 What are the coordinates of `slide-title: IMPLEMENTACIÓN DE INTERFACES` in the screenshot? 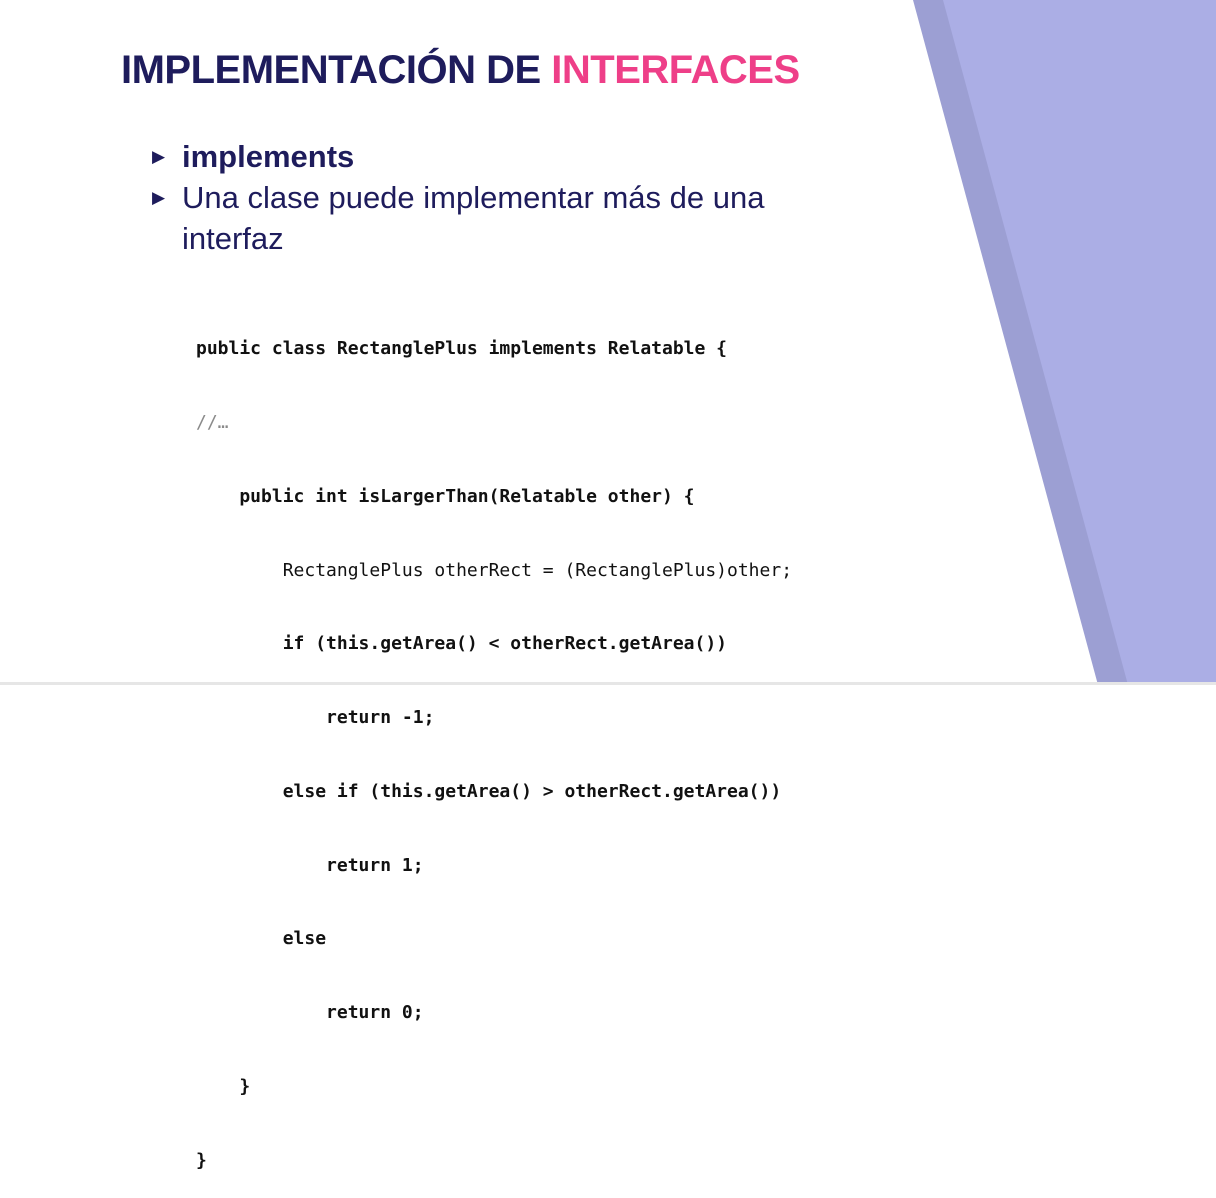 It's located at (460, 70).